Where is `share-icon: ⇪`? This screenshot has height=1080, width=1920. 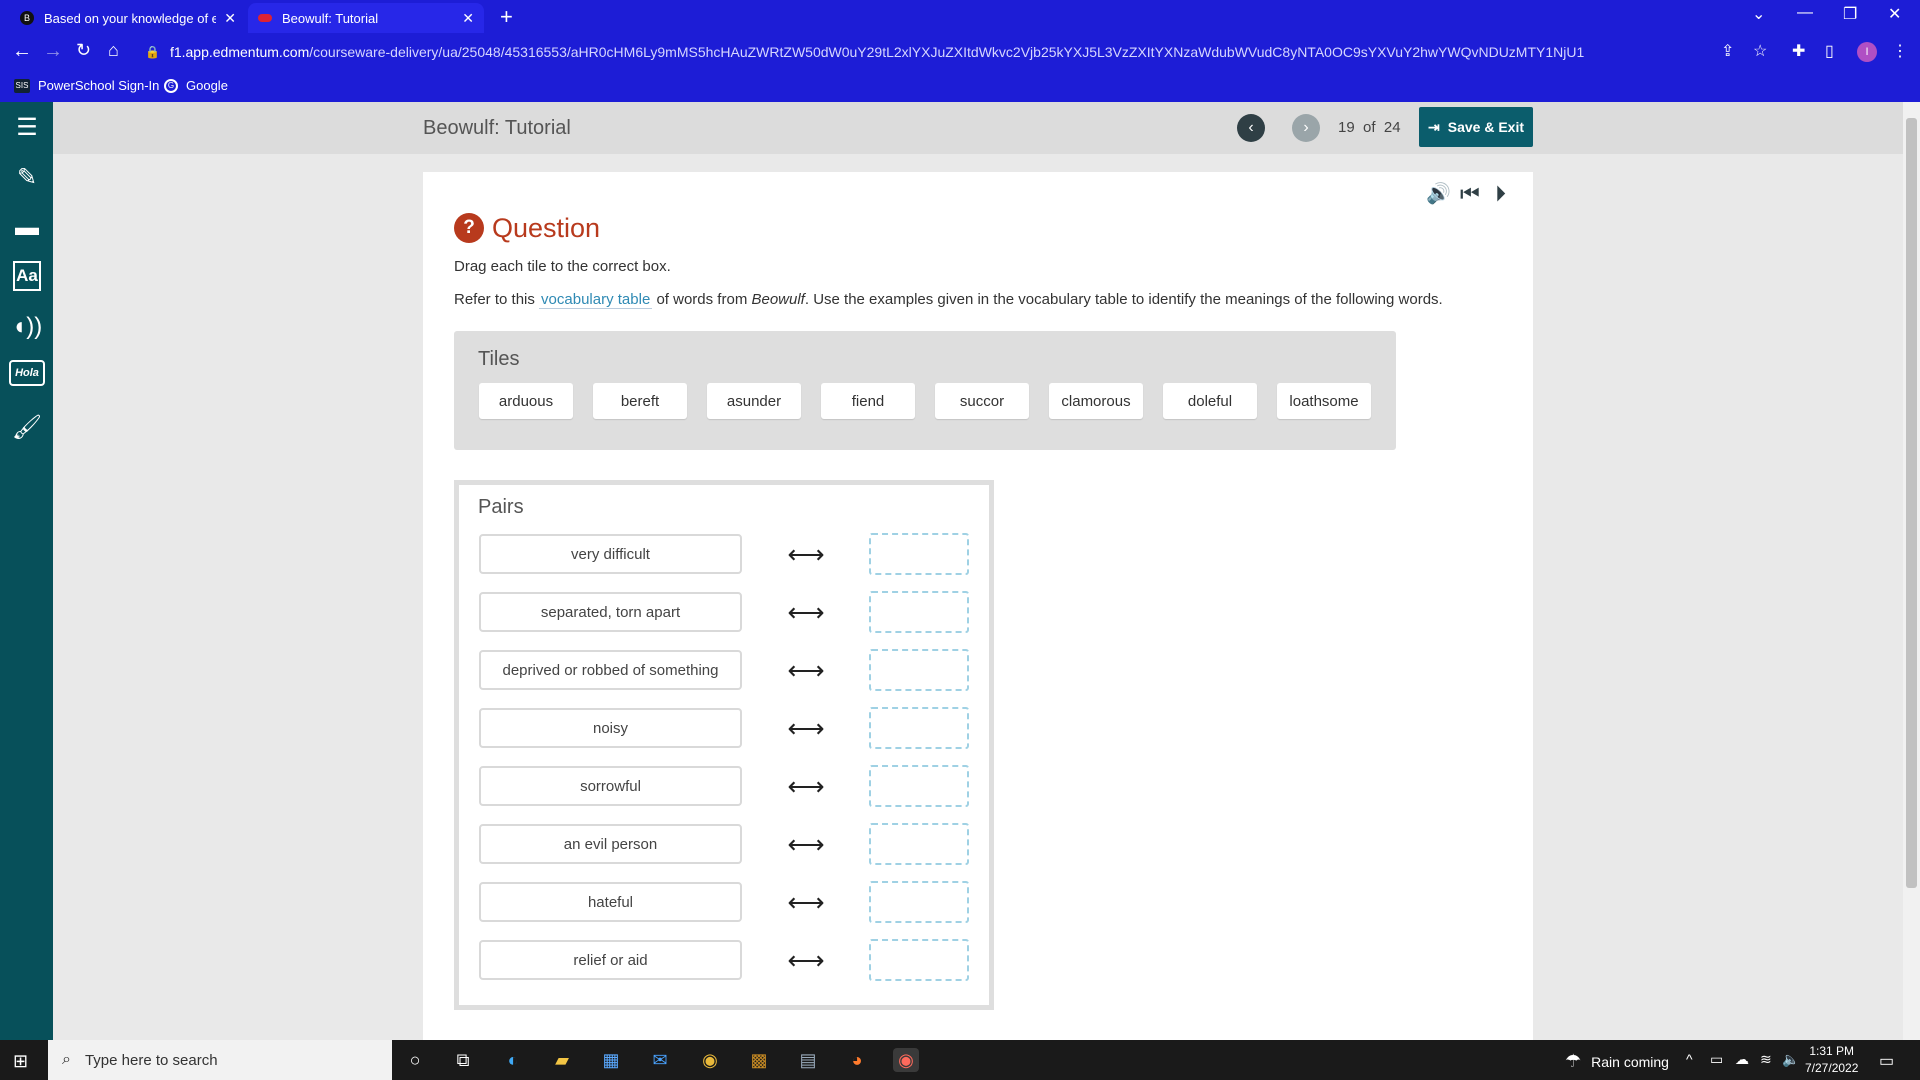 share-icon: ⇪ is located at coordinates (1727, 51).